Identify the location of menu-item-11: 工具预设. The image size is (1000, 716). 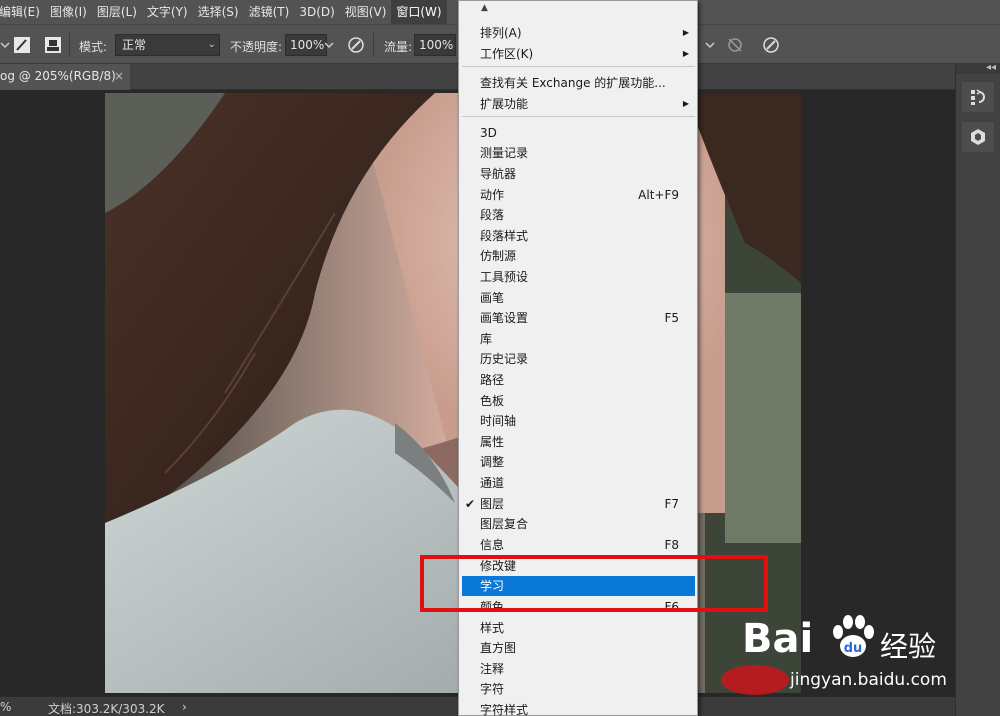
(578, 277).